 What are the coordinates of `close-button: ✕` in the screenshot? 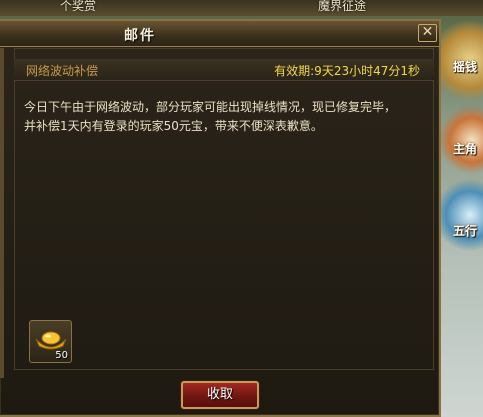 It's located at (427, 33).